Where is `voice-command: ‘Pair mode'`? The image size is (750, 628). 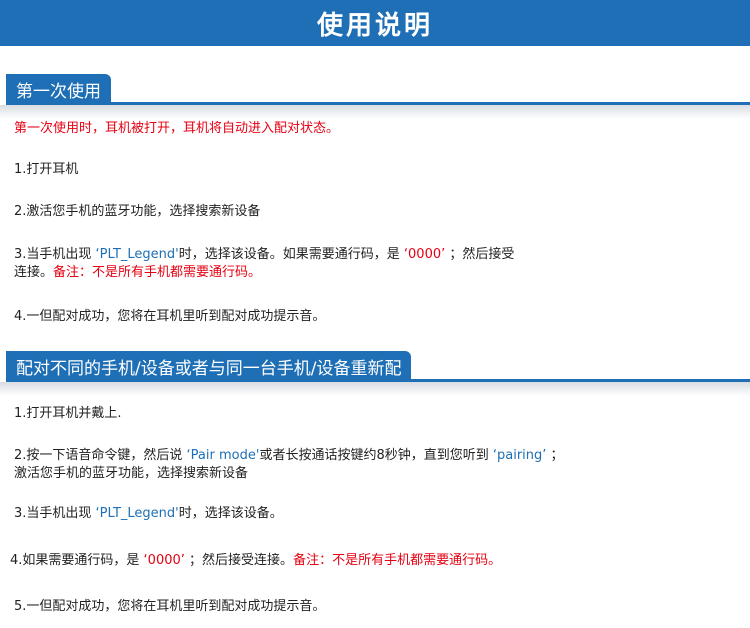 voice-command: ‘Pair mode' is located at coordinates (223, 455).